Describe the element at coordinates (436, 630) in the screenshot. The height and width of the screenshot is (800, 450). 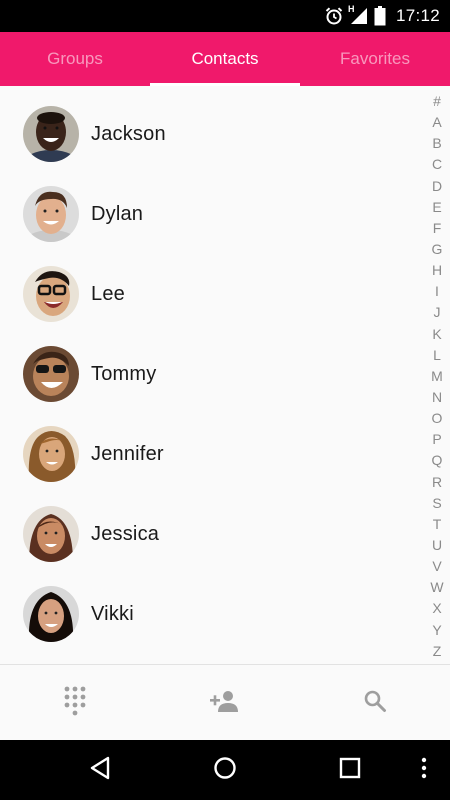
I see `alphabet-letter: Y` at that location.